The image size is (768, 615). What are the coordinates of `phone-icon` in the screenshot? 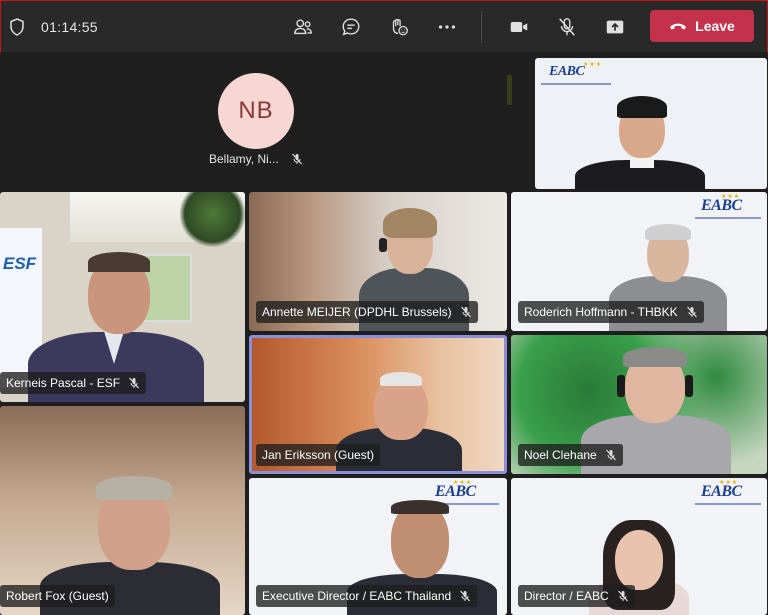 It's located at (678, 26).